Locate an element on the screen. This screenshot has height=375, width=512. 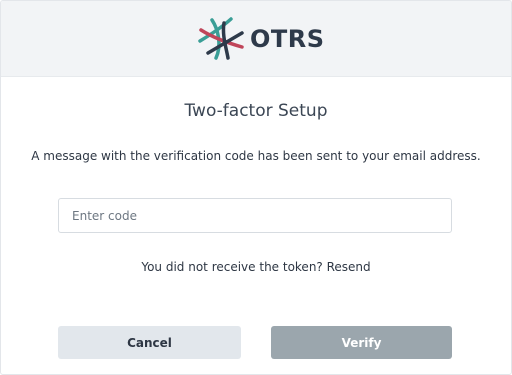
otrs-logo-icon is located at coordinates (221, 39).